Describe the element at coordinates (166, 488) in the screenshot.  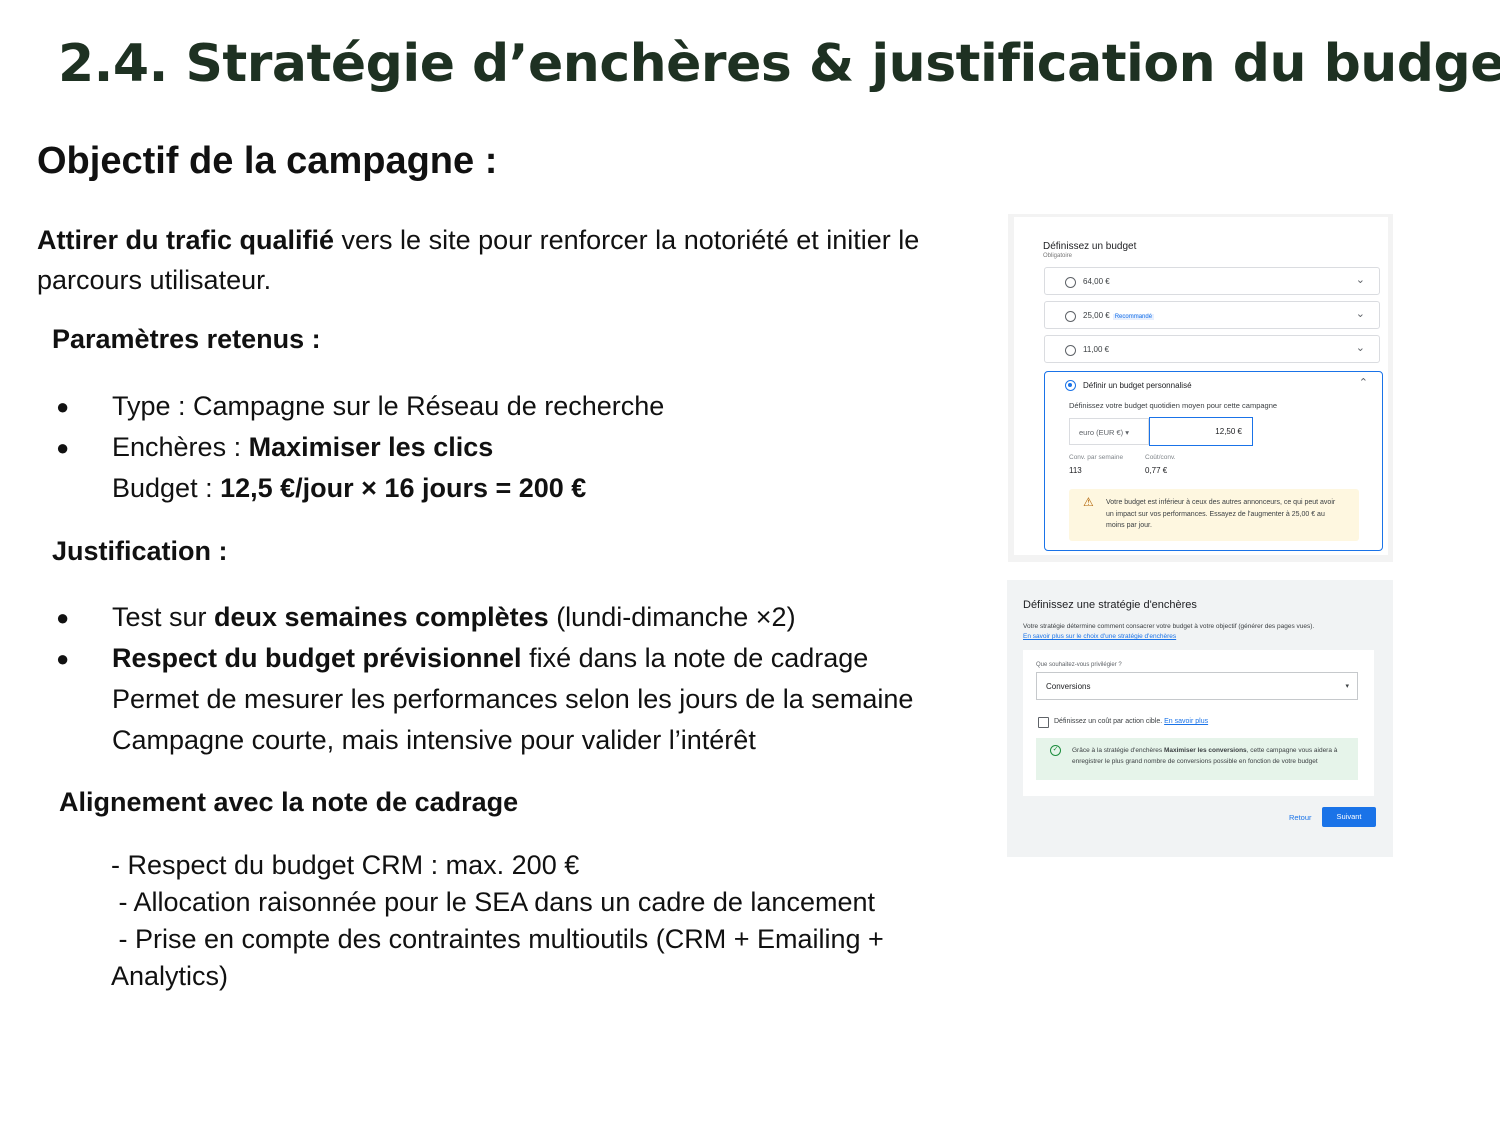
I see `budget-prefix: Budget :` at that location.